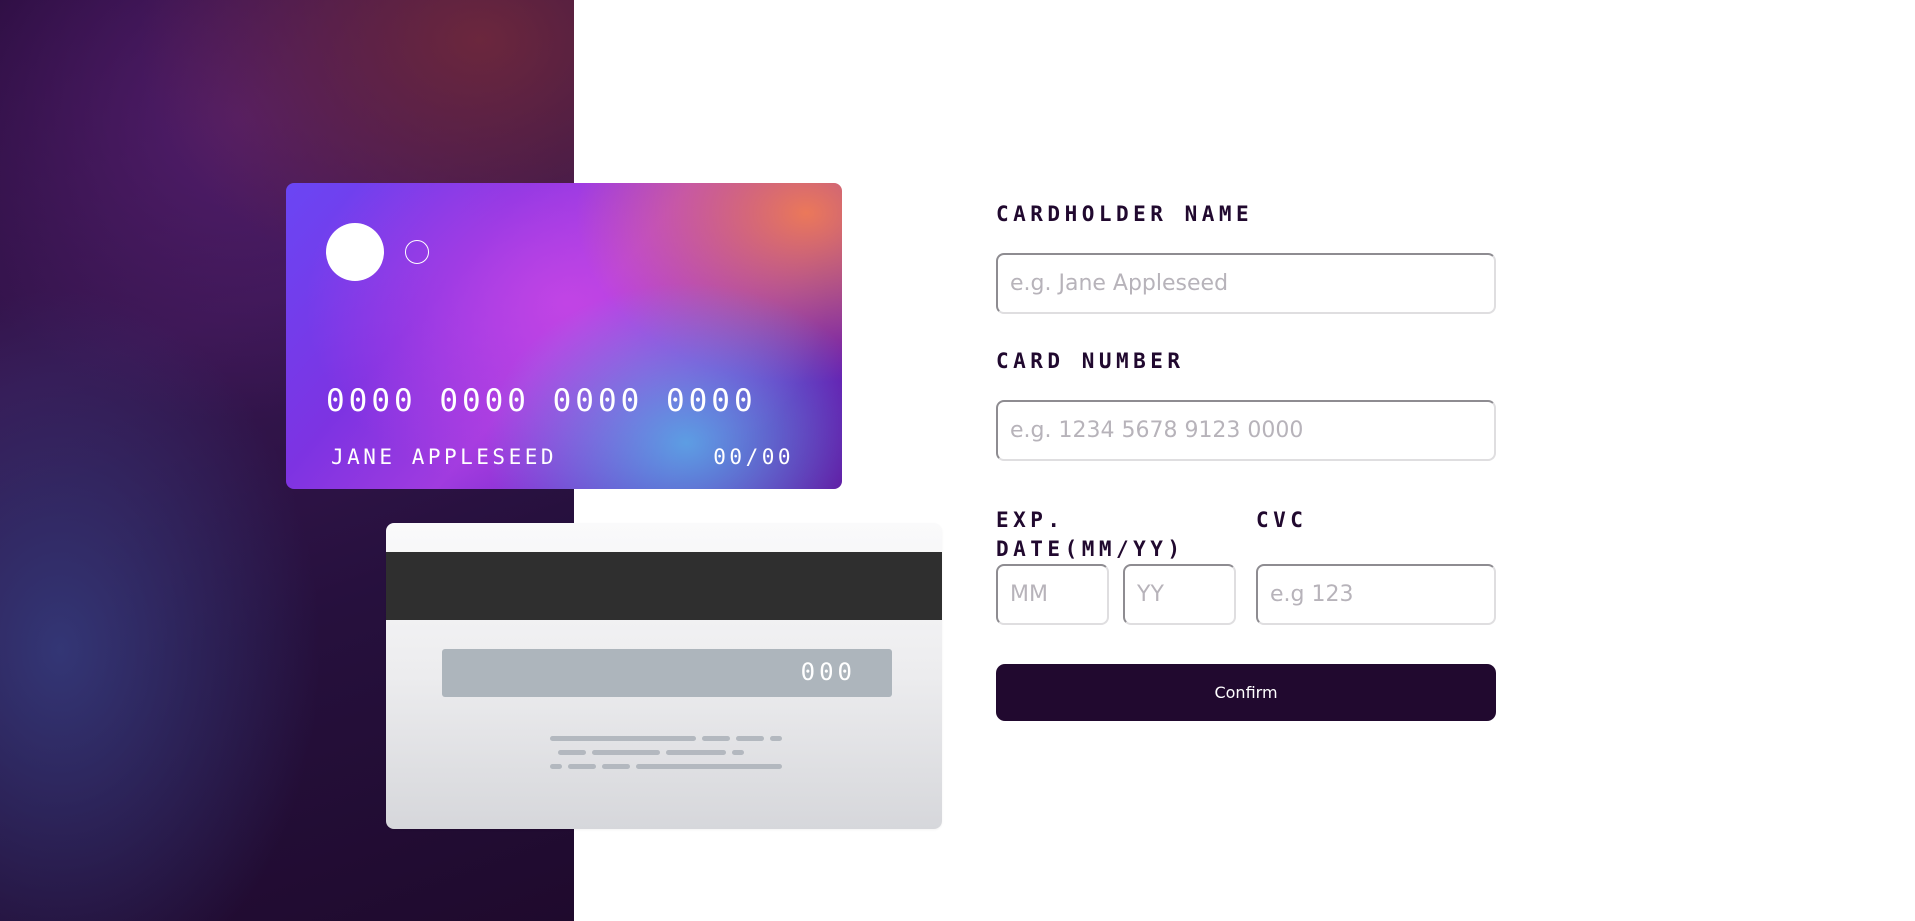  What do you see at coordinates (355, 252) in the screenshot?
I see `card-logo-filled-circle-icon` at bounding box center [355, 252].